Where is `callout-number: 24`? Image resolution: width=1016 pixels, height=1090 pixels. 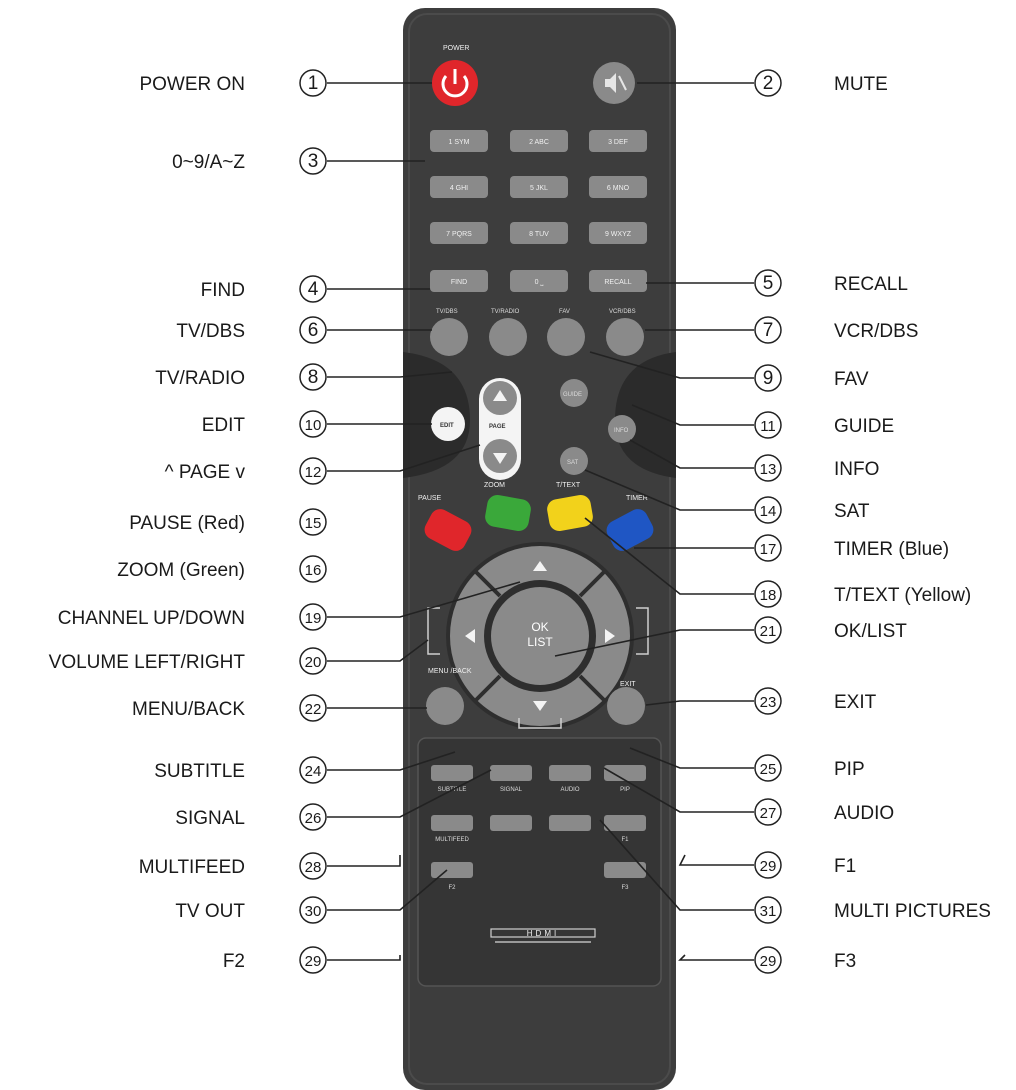 callout-number: 24 is located at coordinates (313, 771).